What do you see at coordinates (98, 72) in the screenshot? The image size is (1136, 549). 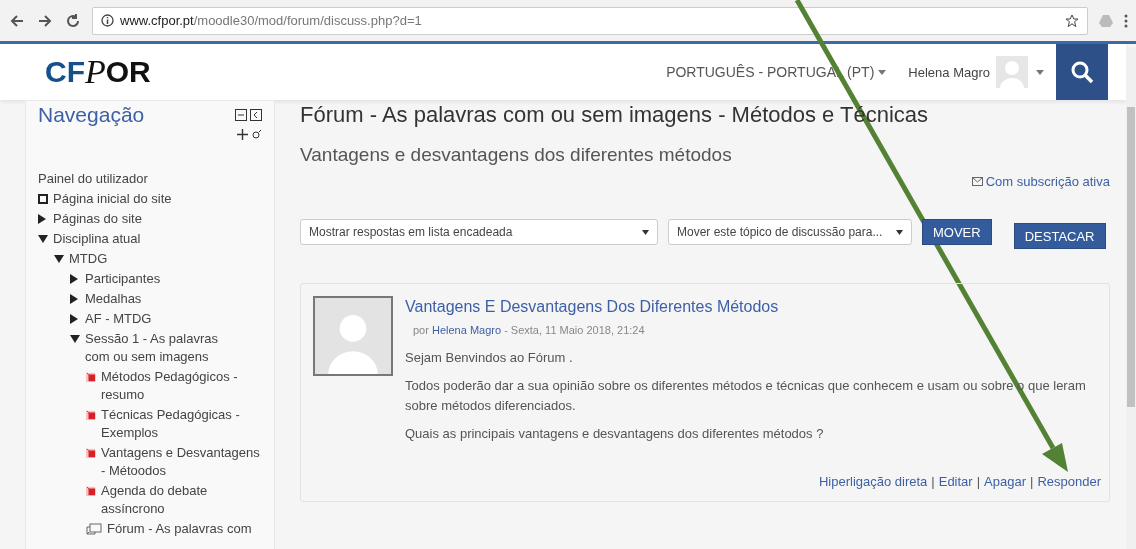 I see `site-logo: CFPOR` at bounding box center [98, 72].